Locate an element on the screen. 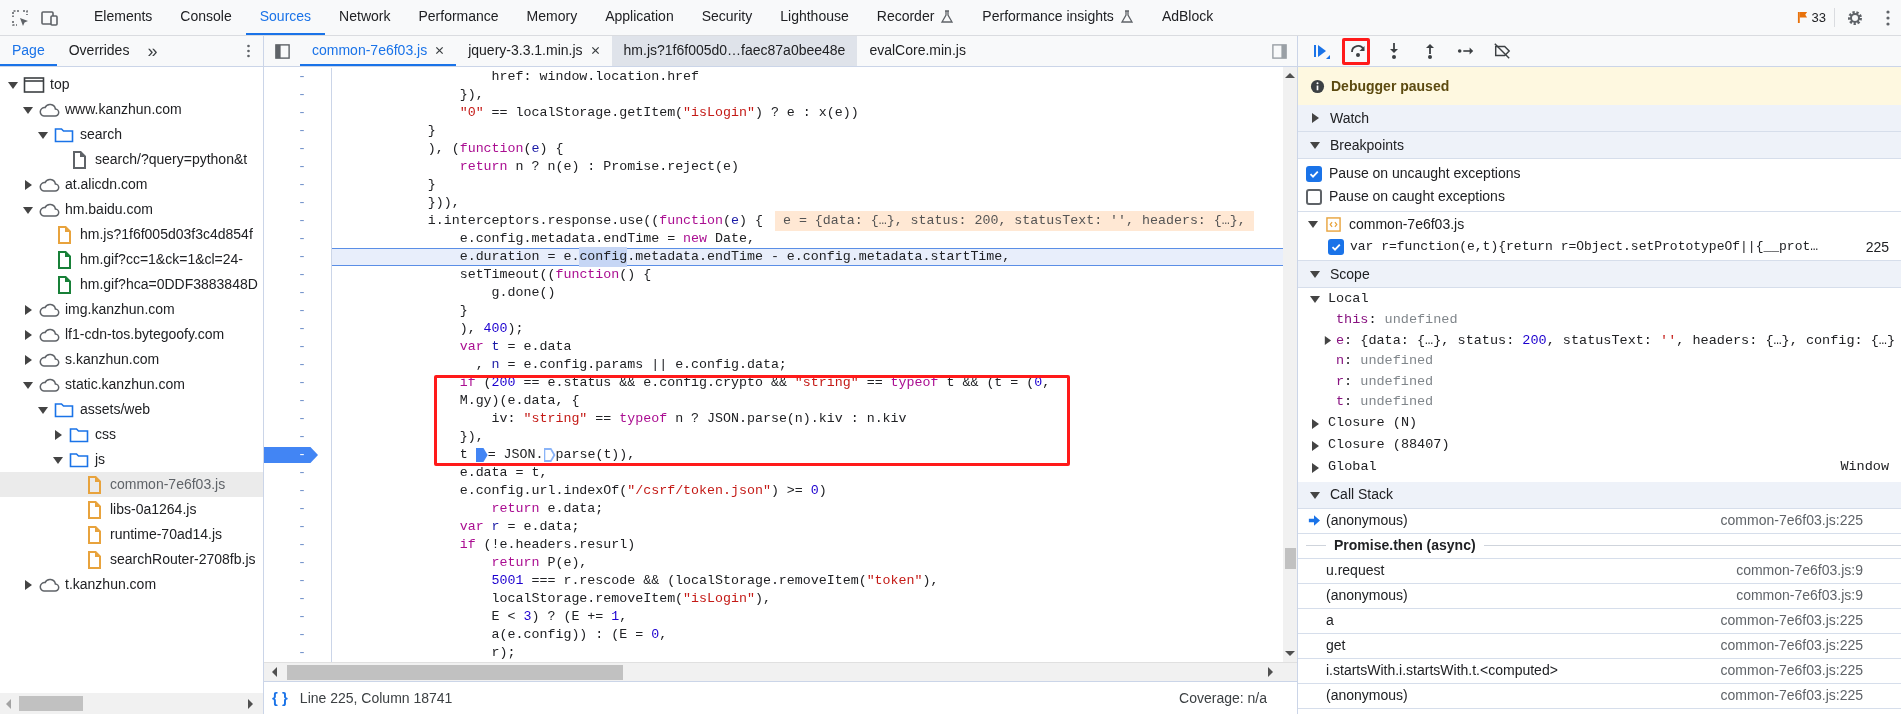 The width and height of the screenshot is (1901, 714). section-header: Watch is located at coordinates (1599, 118).